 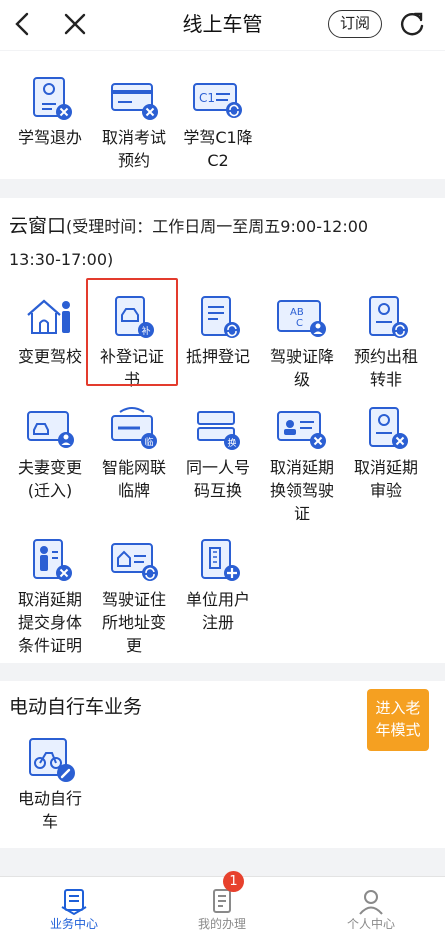 I want to click on tab-my-applications: 我的办理, so click(x=222, y=905).